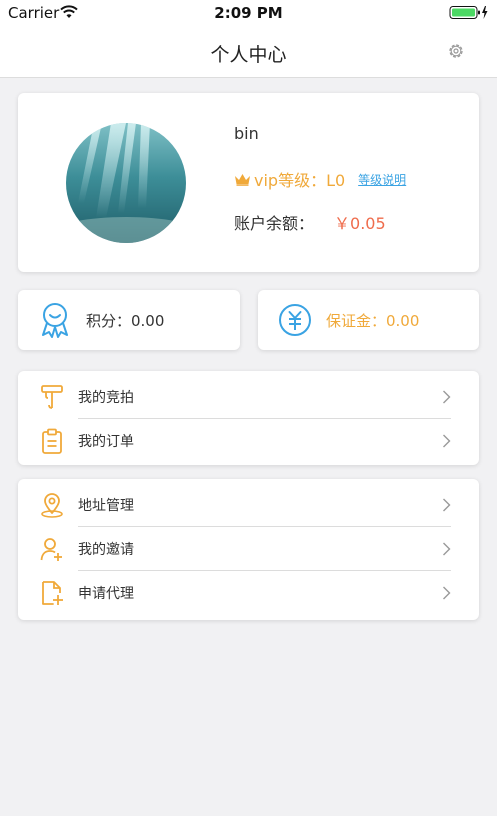 This screenshot has height=816, width=497. I want to click on status-time: 2:09 PM, so click(248, 13).